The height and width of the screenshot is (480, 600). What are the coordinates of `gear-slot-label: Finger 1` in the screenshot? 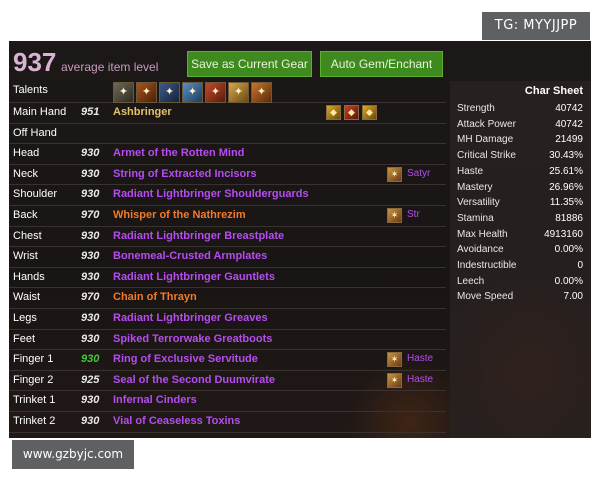 It's located at (33, 359).